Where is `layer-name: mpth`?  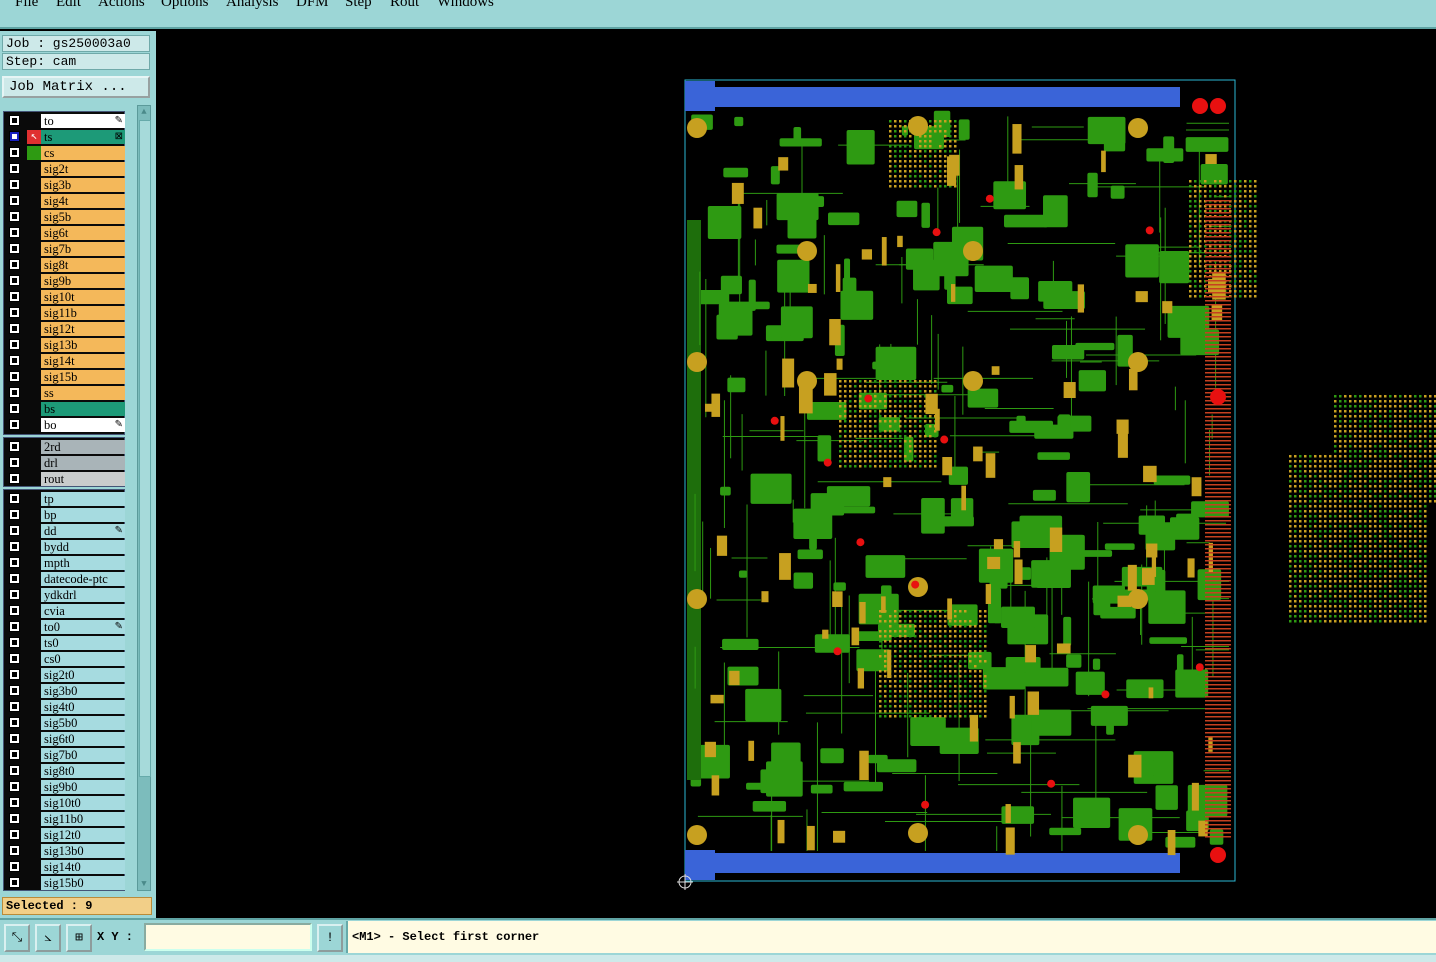
layer-name: mpth is located at coordinates (83, 563).